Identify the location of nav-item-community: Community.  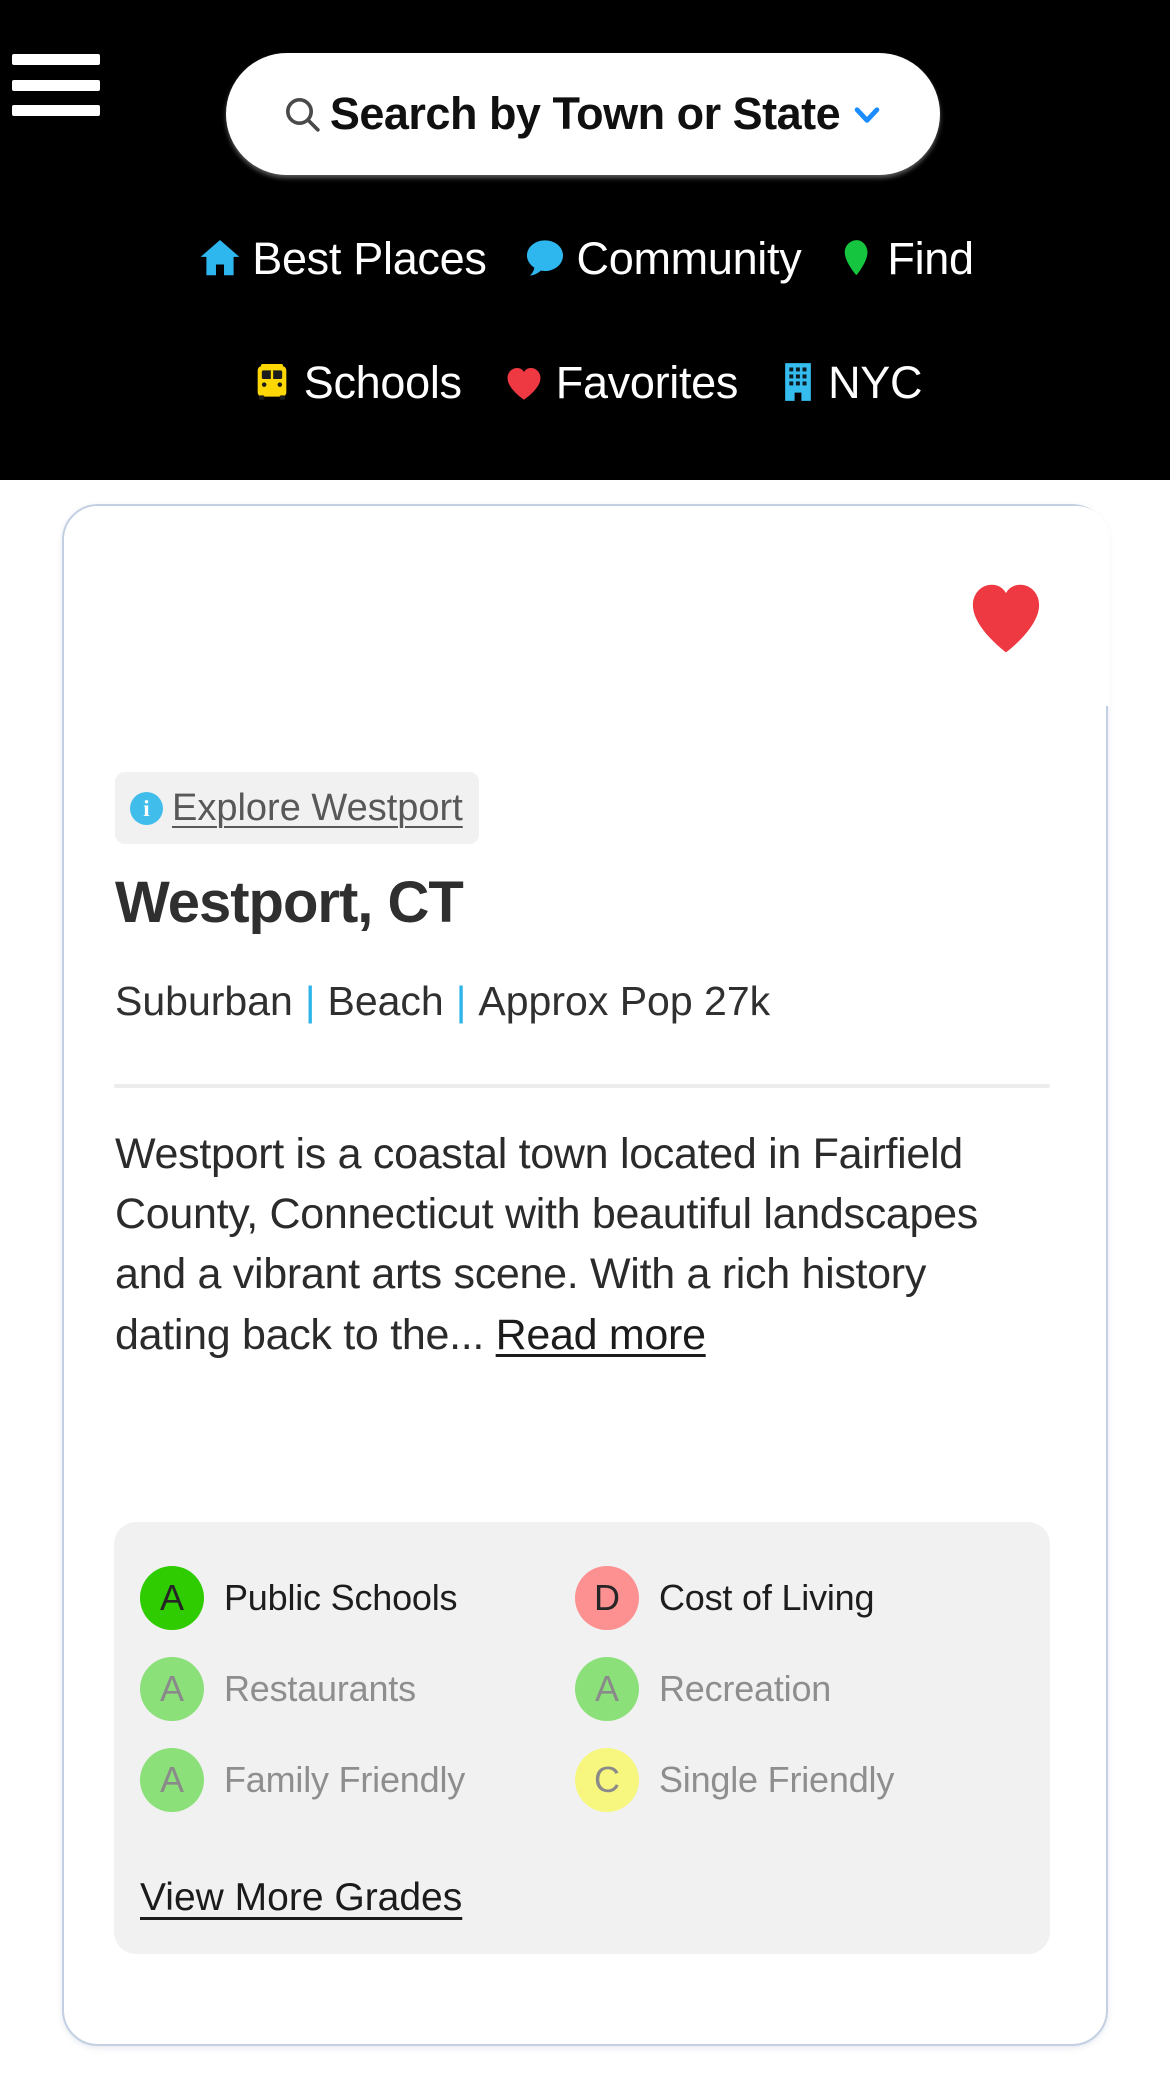
(661, 258).